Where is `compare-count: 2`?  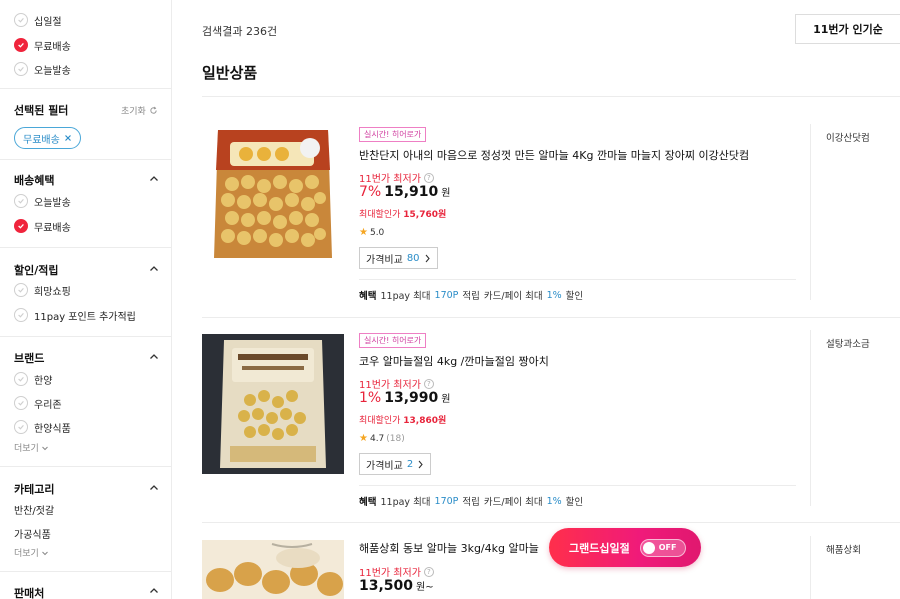
compare-count: 2 is located at coordinates (410, 464).